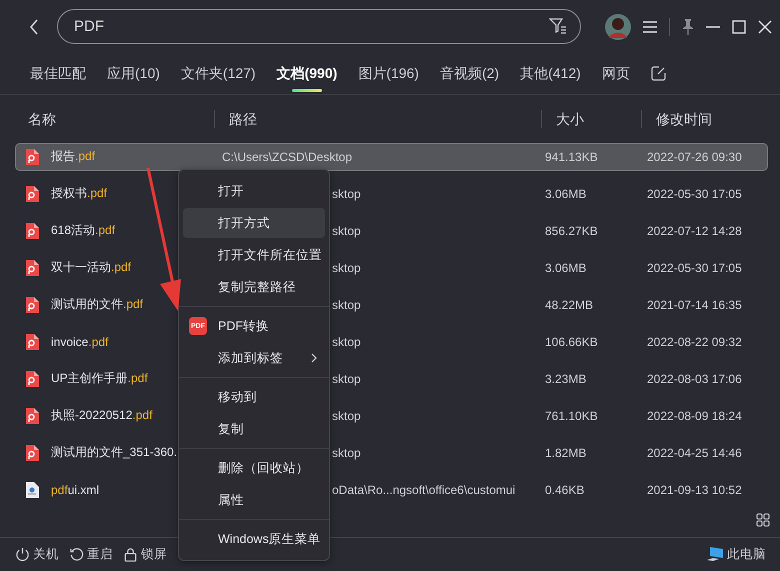 This screenshot has width=780, height=571. I want to click on file-name: 执照-20220512.pdf, so click(101, 415).